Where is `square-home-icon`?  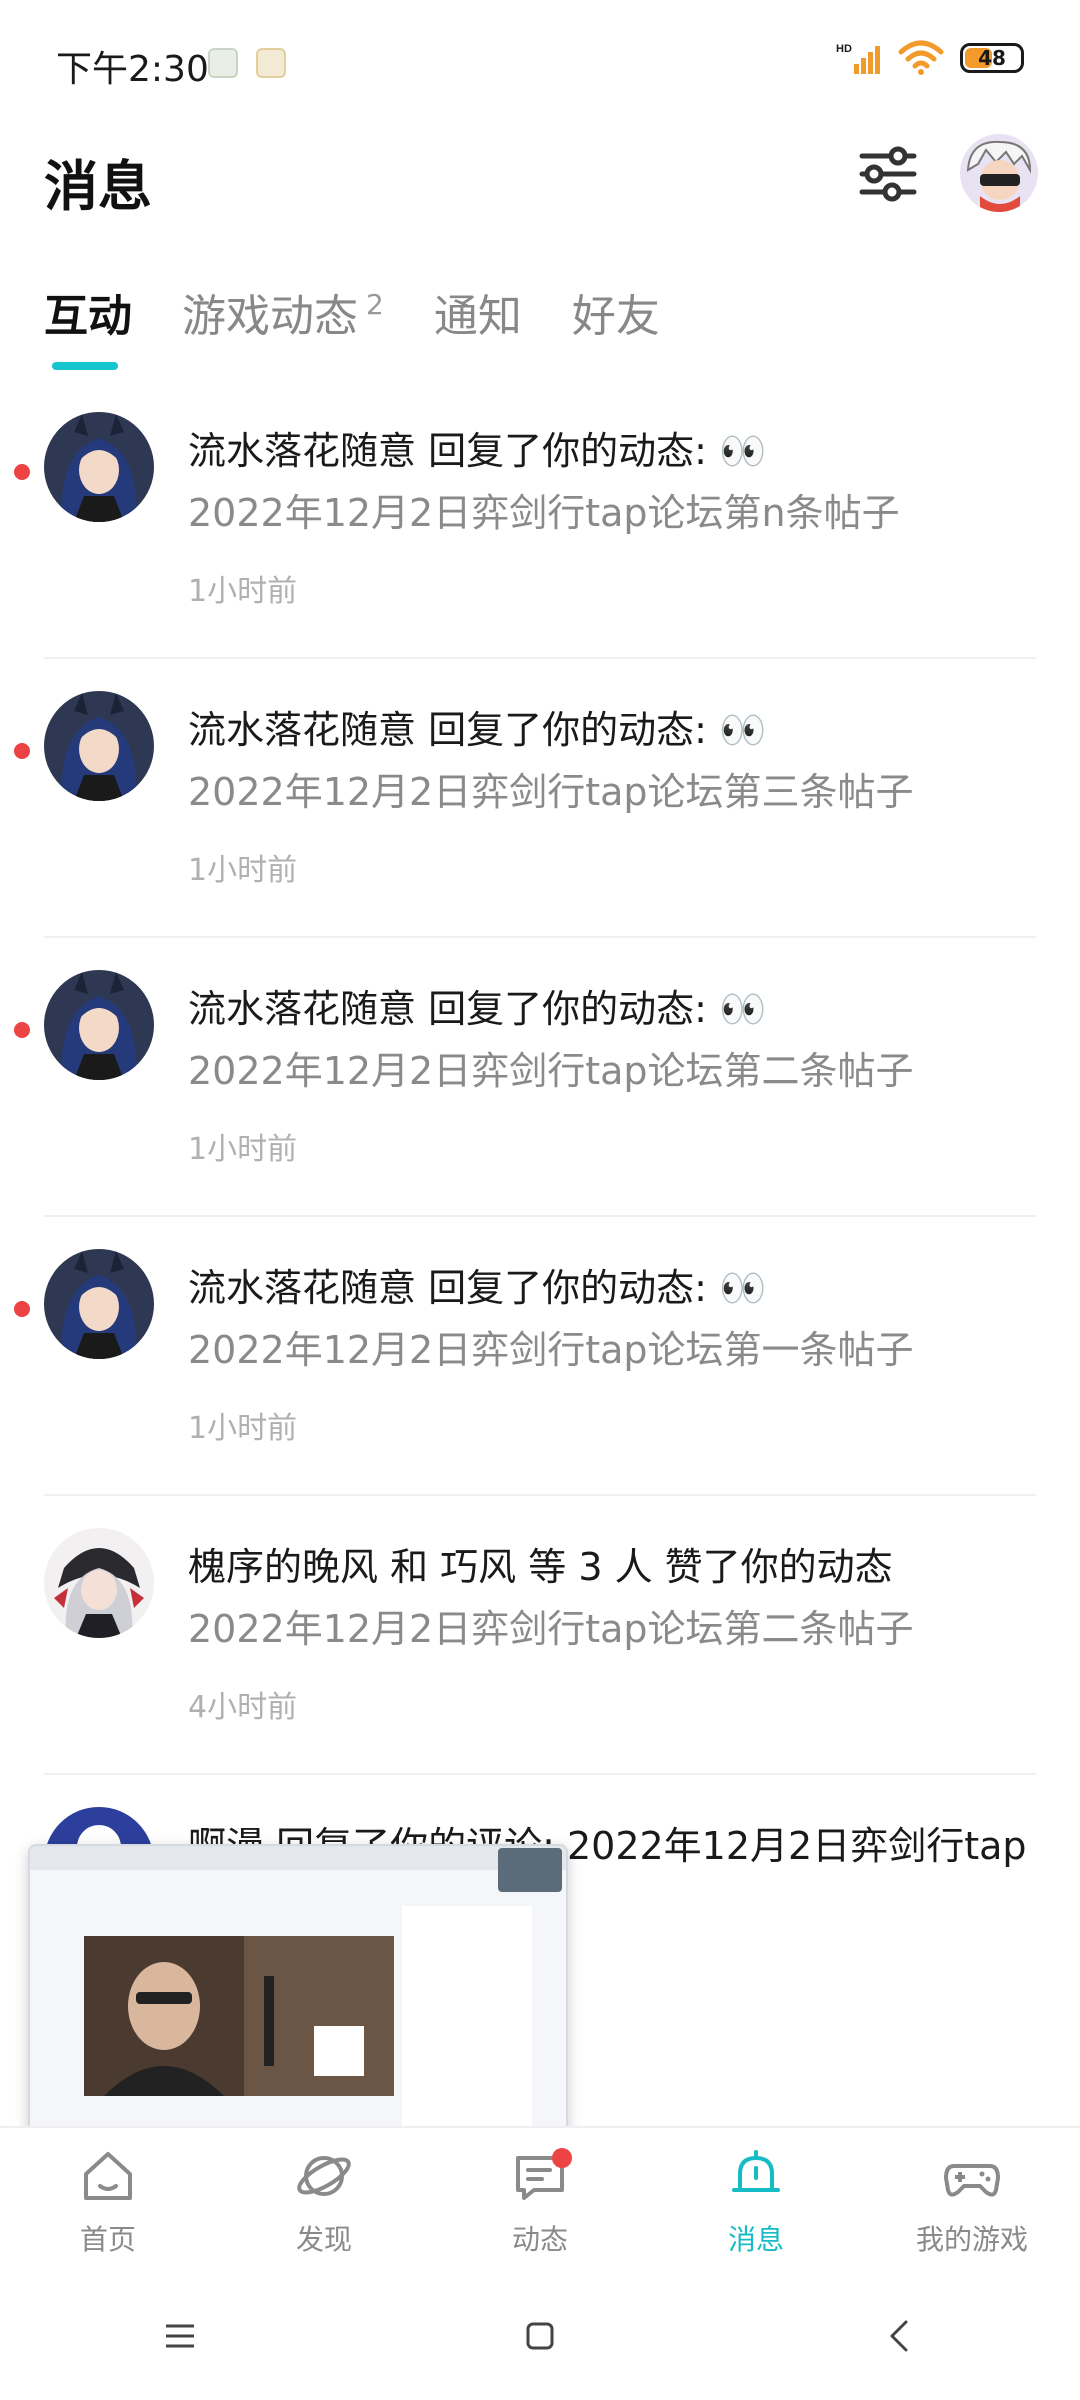 square-home-icon is located at coordinates (540, 2336).